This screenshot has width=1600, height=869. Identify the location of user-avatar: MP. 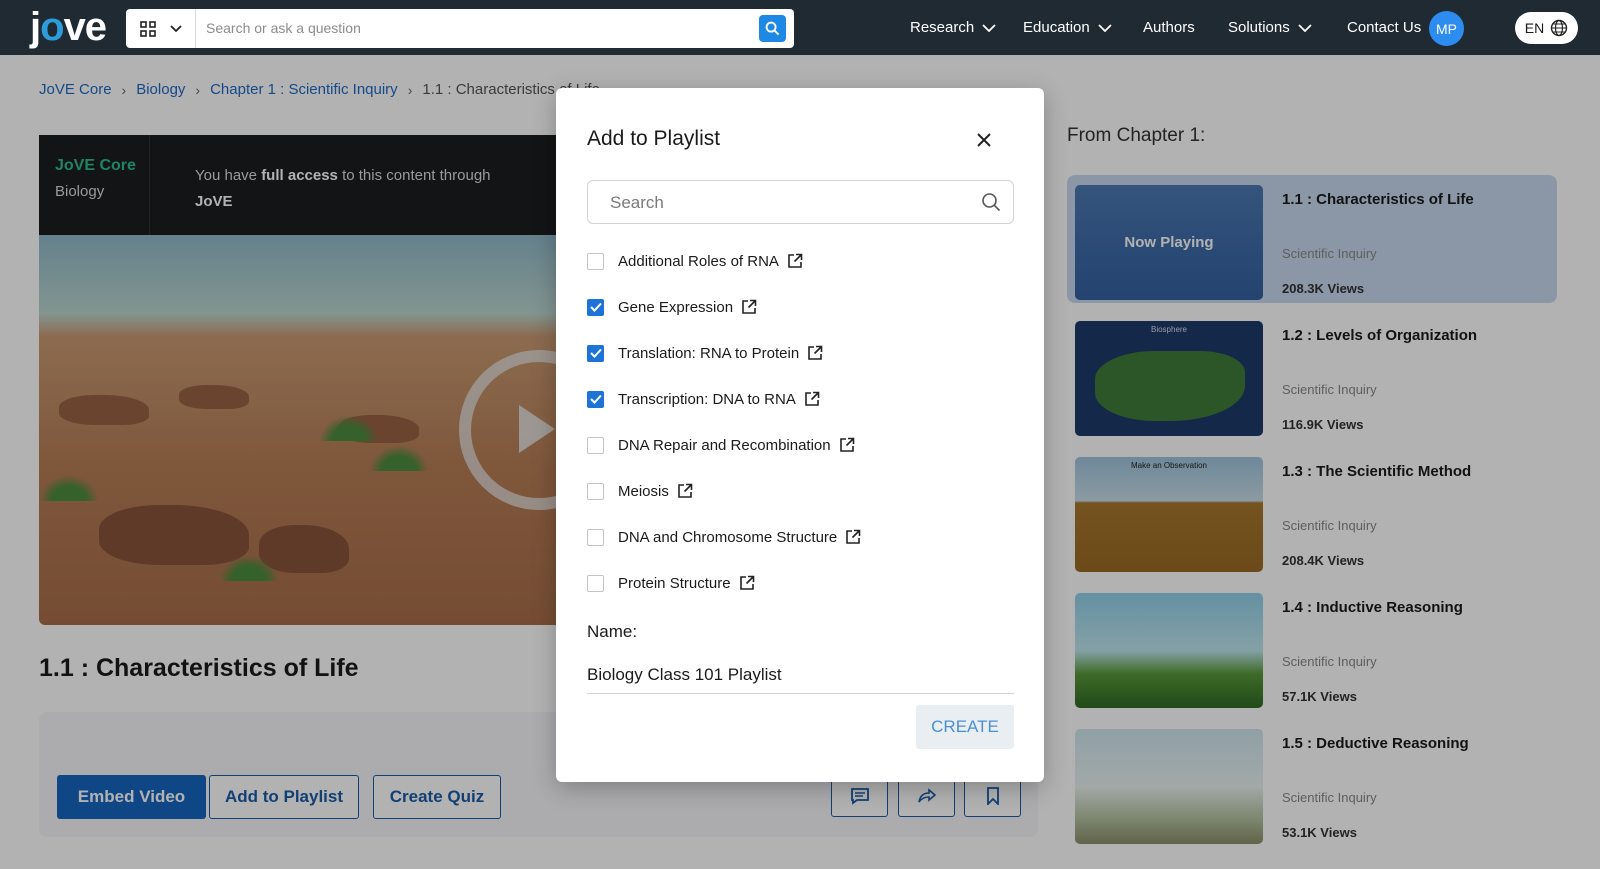
(1446, 28).